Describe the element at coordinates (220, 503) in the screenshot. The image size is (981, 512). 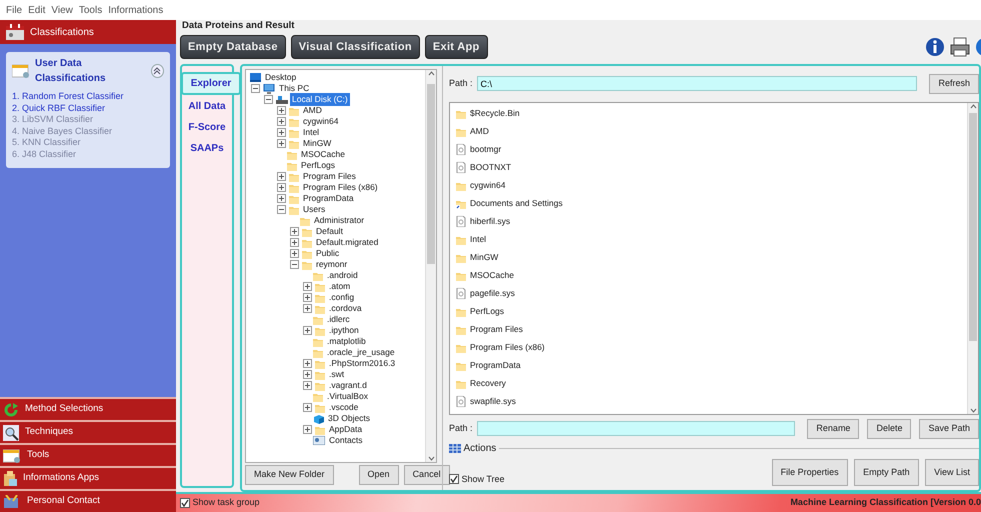
I see `show-task-group-checkbox: Show task group` at that location.